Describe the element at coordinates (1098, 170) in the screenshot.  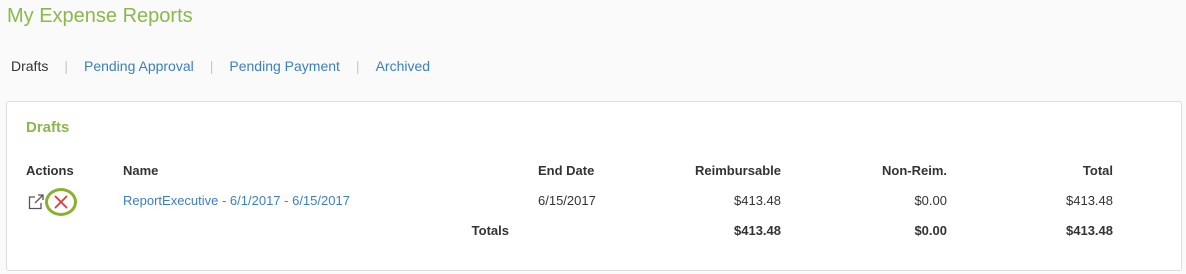
I see `column-header-total: Total` at that location.